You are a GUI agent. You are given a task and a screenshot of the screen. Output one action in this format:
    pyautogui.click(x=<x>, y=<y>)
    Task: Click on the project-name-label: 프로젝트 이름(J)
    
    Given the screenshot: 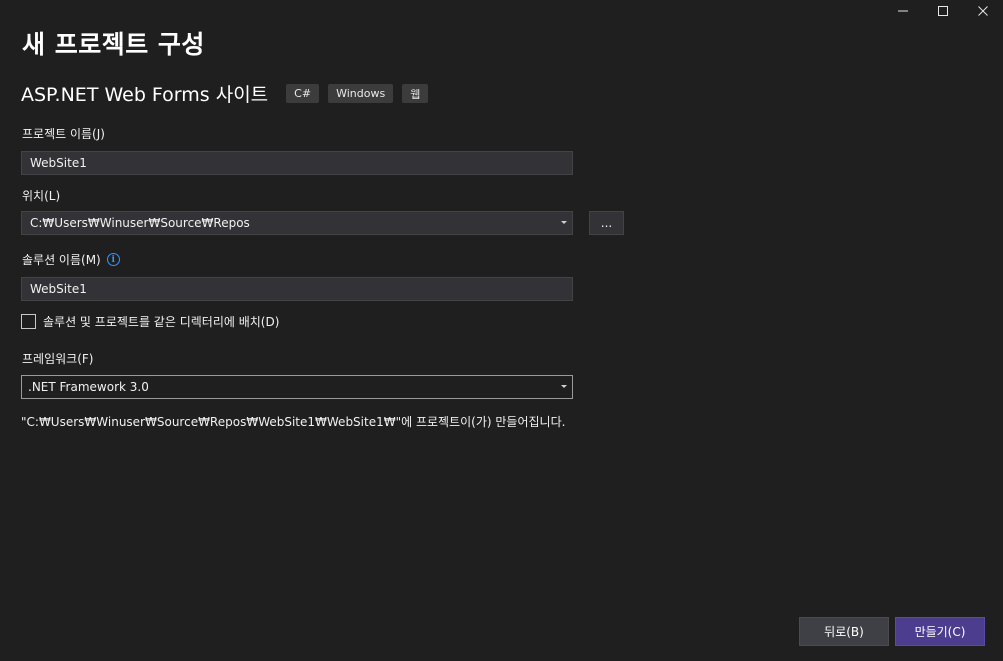 What is the action you would take?
    pyautogui.click(x=63, y=134)
    